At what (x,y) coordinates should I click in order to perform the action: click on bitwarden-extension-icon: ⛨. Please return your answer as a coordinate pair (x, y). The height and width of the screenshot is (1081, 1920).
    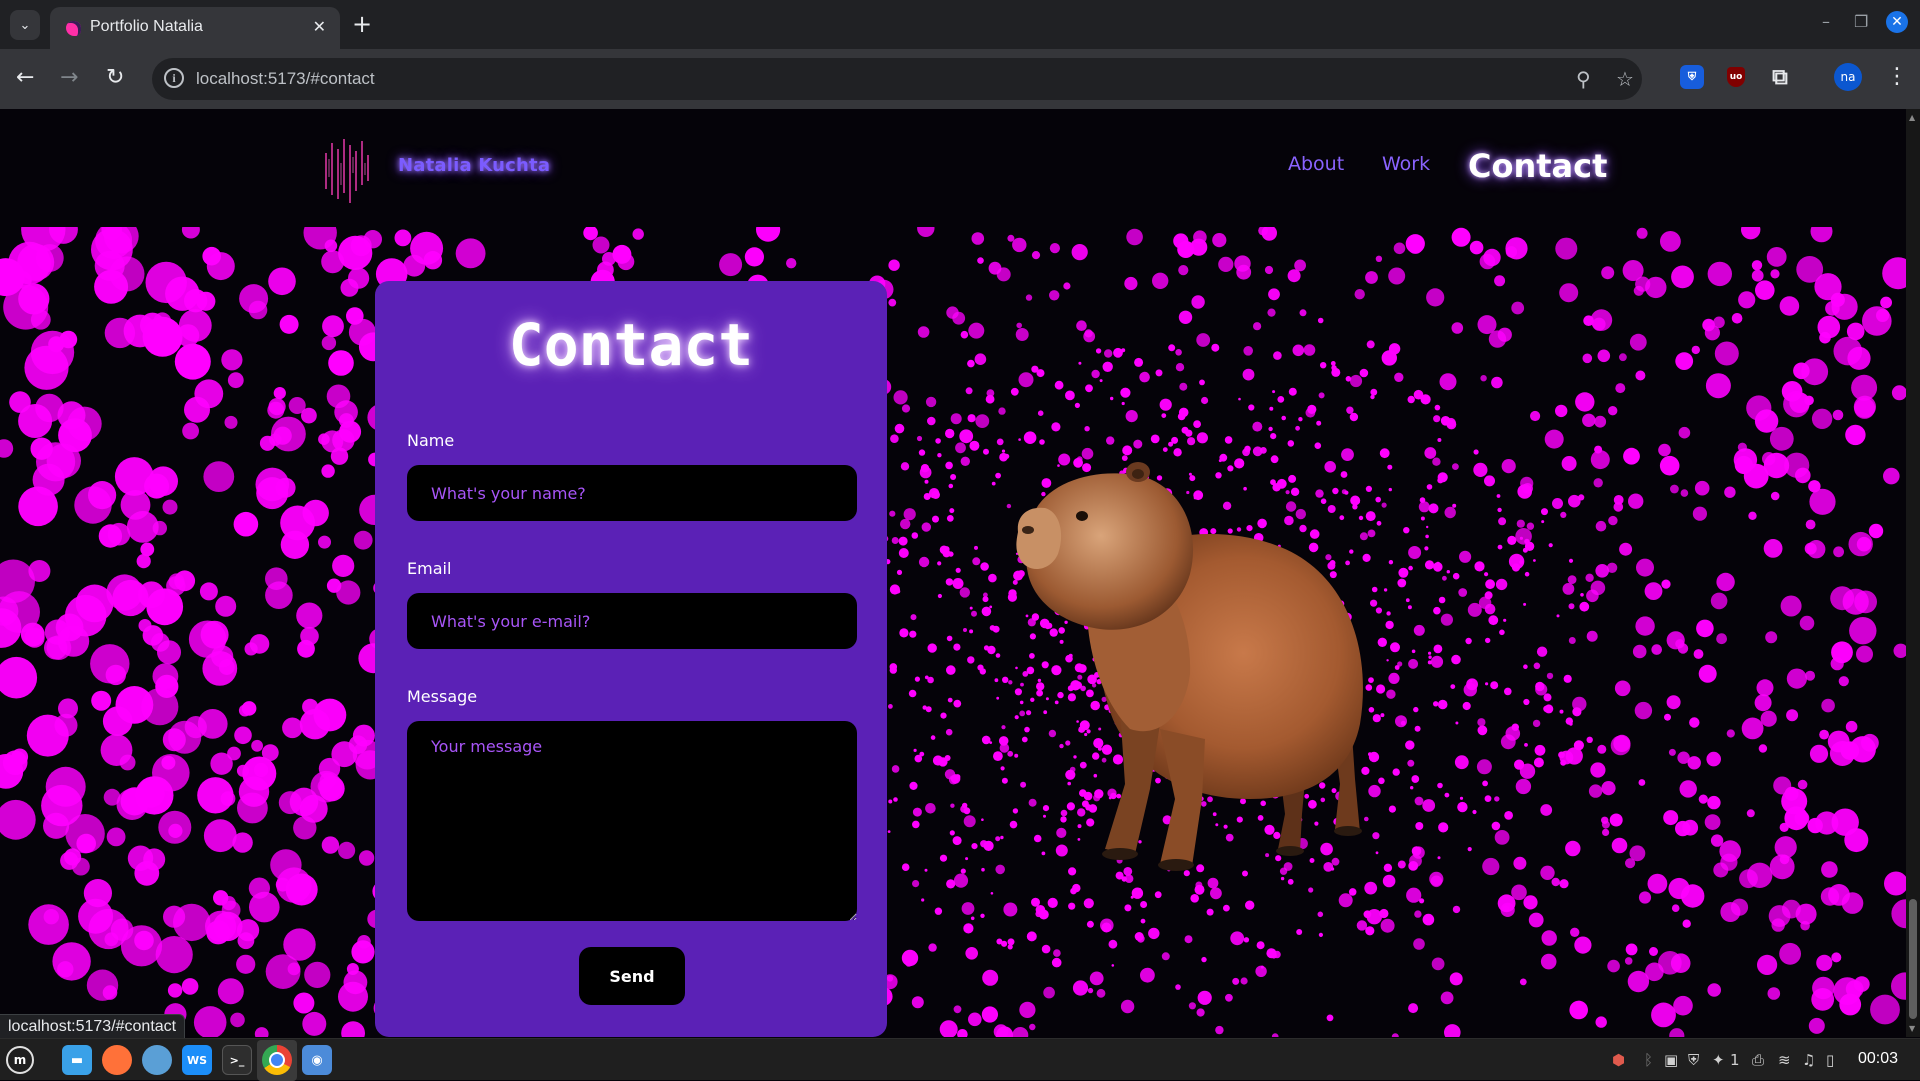
    Looking at the image, I should click on (1692, 77).